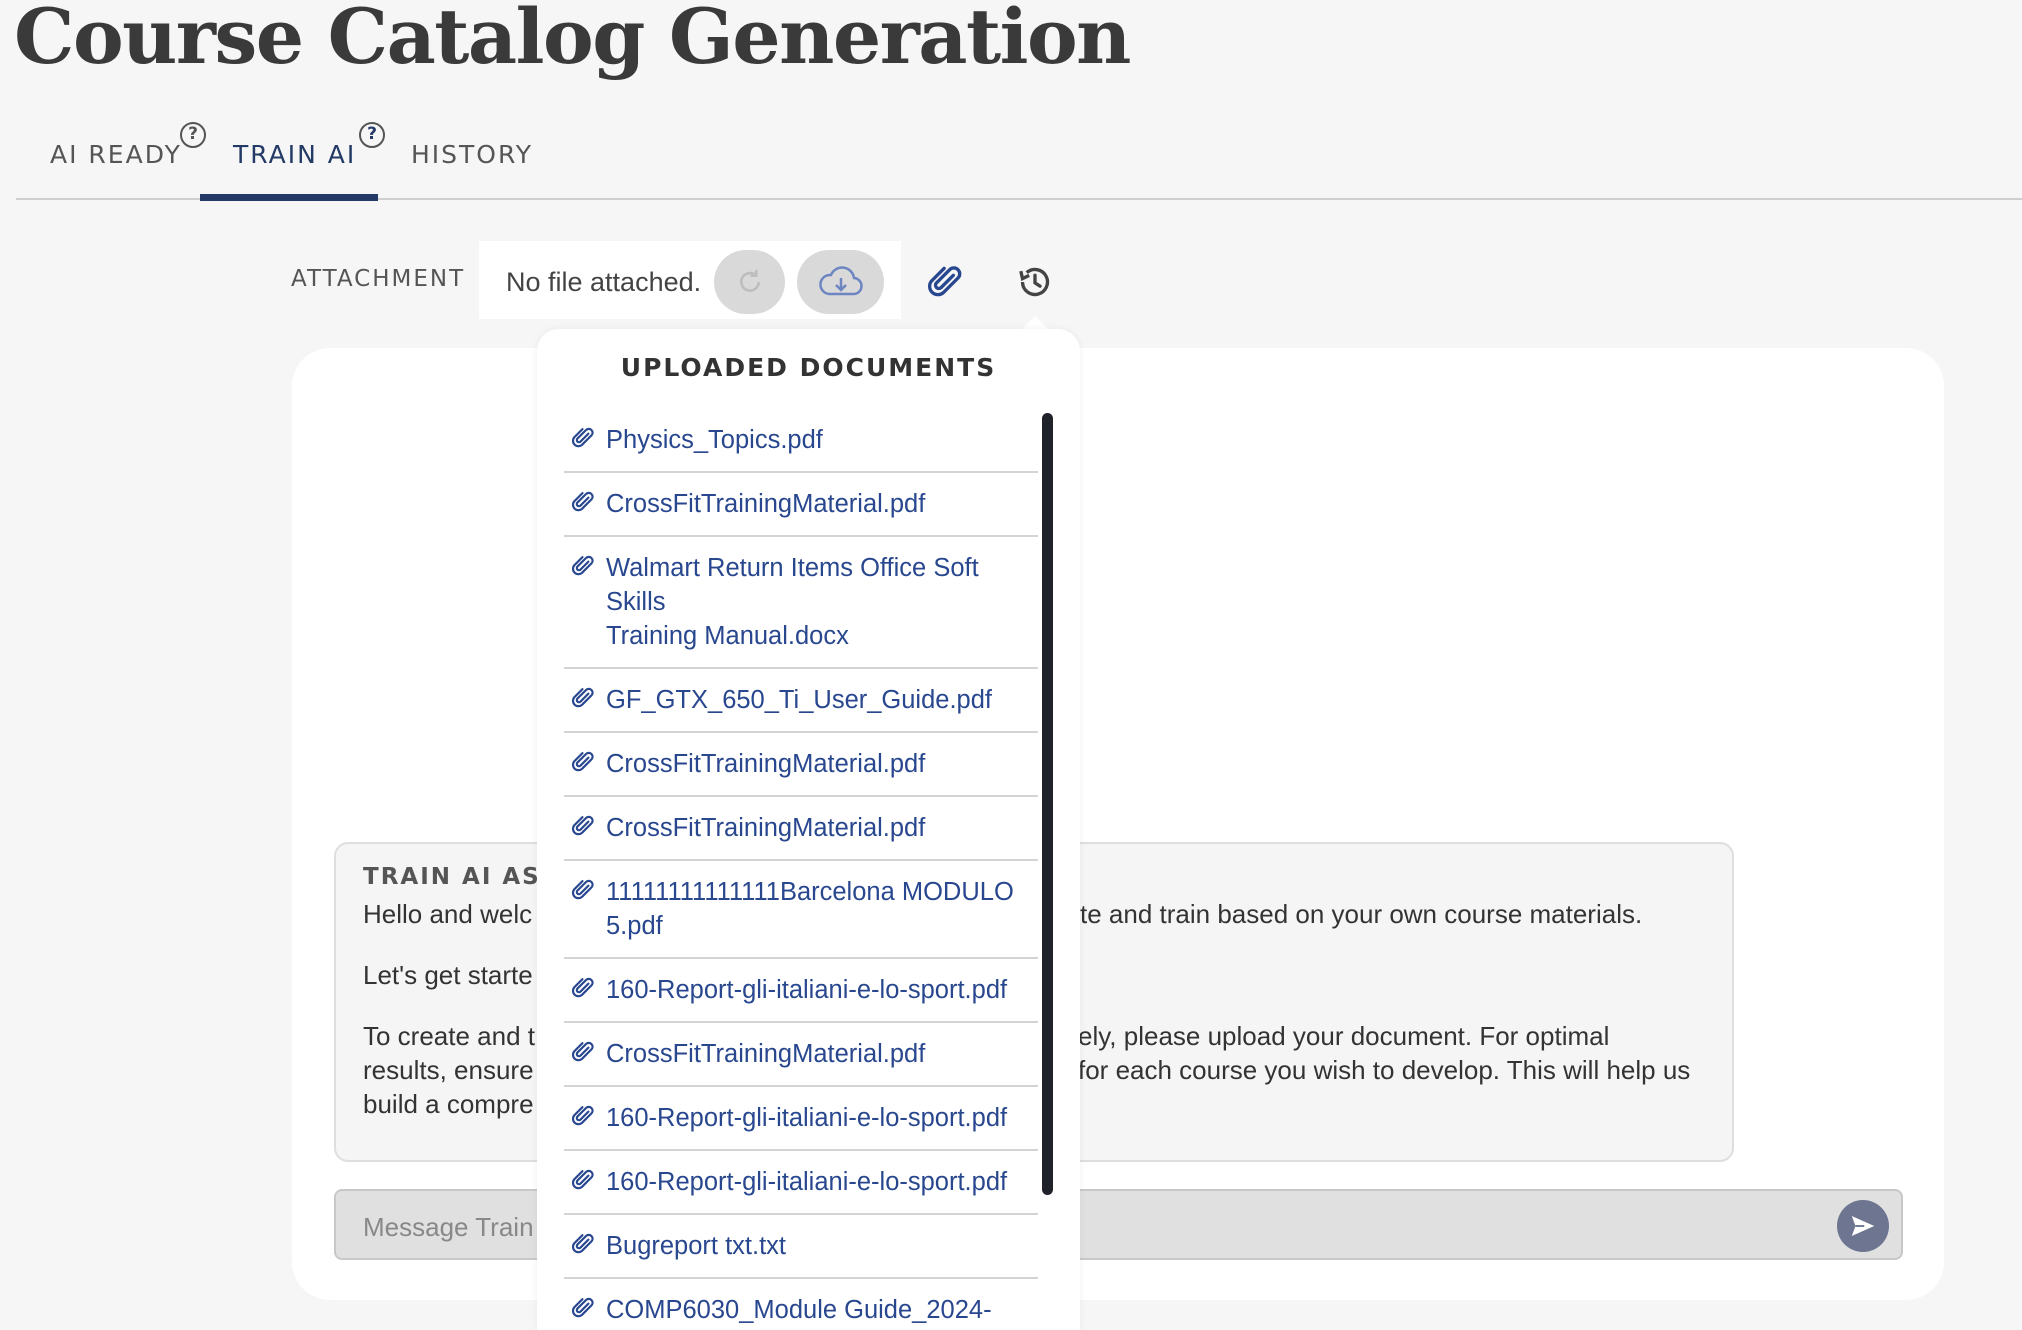  I want to click on document-name: Bugreport txt.txt, so click(696, 1246).